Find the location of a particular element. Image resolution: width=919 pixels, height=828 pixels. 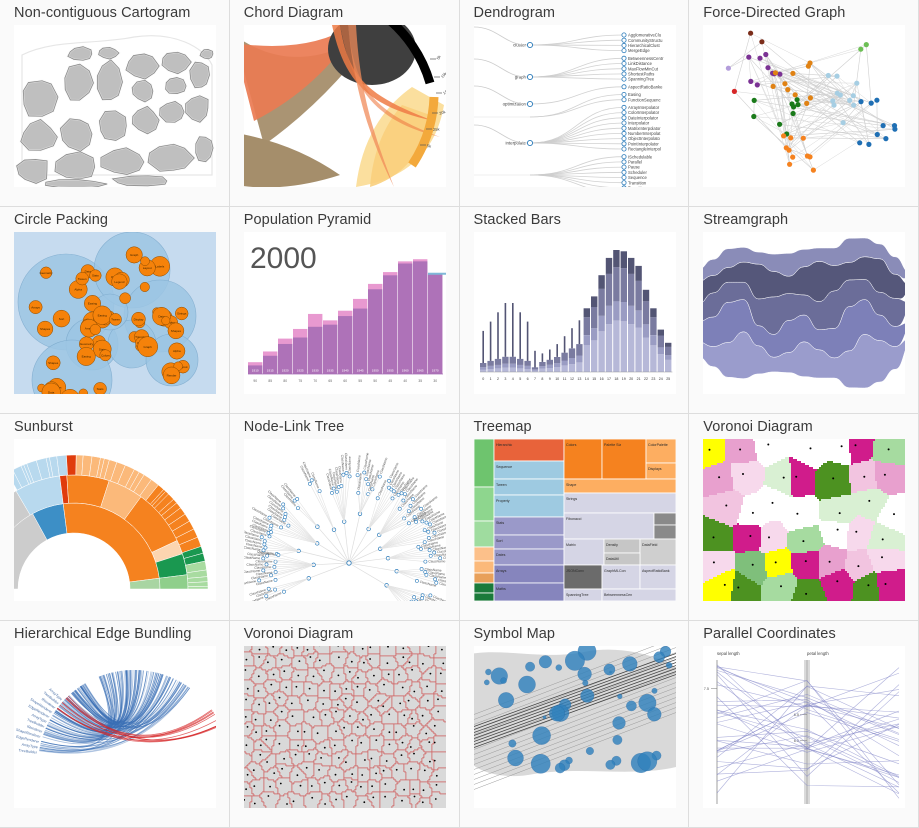

svg-text: 60 is located at coordinates (345, 381).